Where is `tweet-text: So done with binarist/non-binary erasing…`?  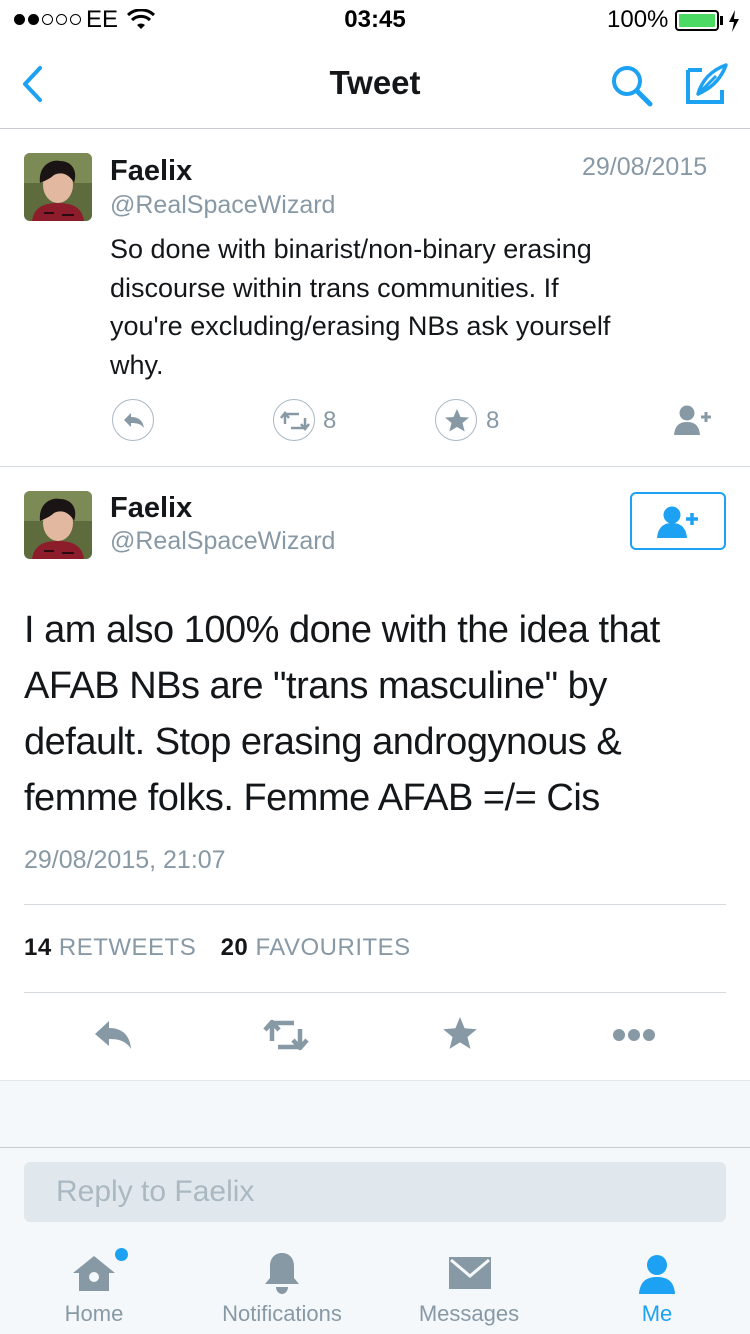
tweet-text: So done with binarist/non-binary erasing… is located at coordinates (360, 307).